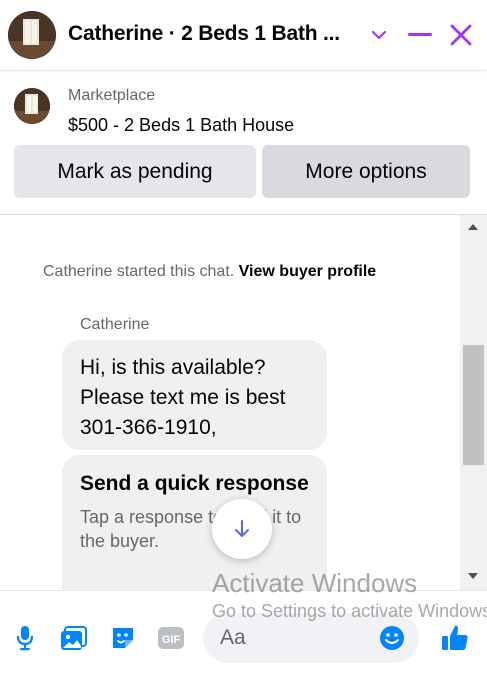 This screenshot has height=676, width=487. What do you see at coordinates (32, 106) in the screenshot?
I see `listing-thumbnail` at bounding box center [32, 106].